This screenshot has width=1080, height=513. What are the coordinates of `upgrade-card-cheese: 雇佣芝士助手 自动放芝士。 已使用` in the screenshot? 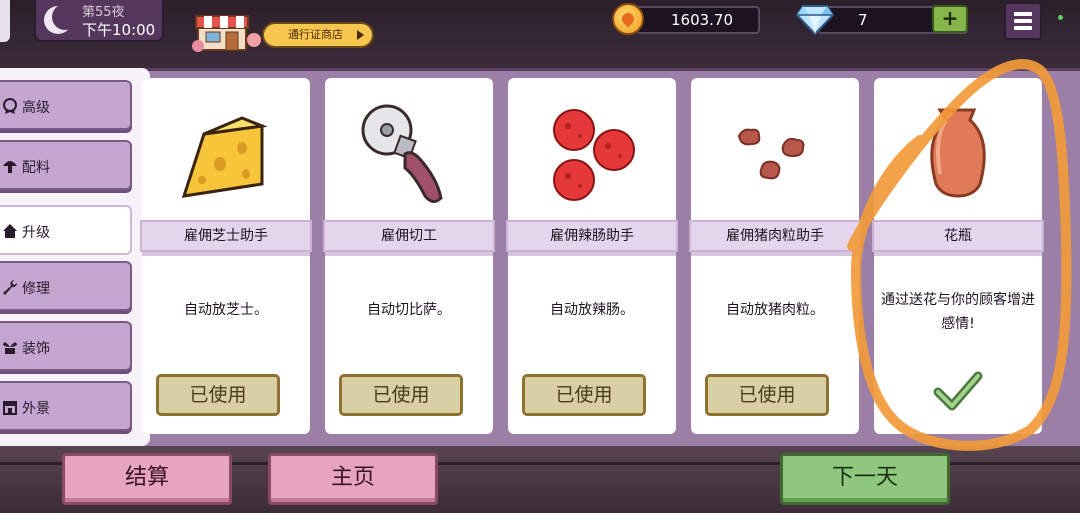 It's located at (226, 256).